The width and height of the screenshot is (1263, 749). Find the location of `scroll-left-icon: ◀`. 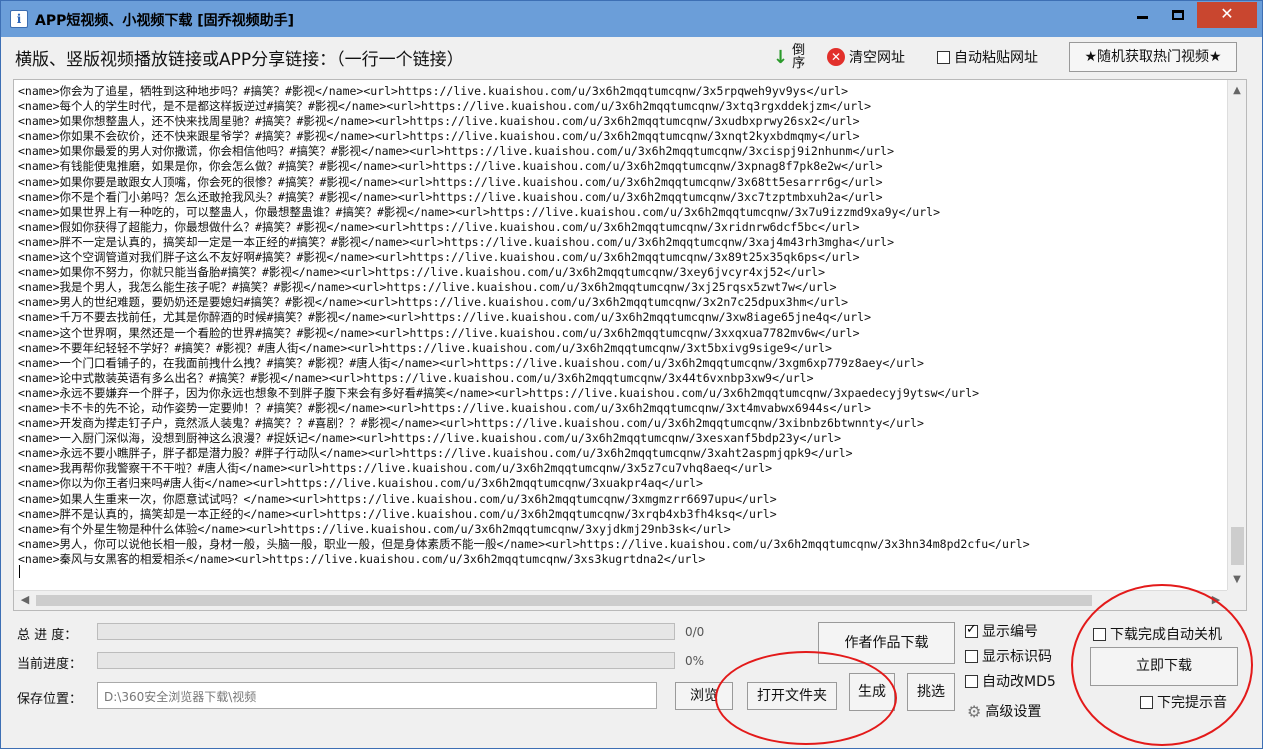

scroll-left-icon: ◀ is located at coordinates (25, 600).